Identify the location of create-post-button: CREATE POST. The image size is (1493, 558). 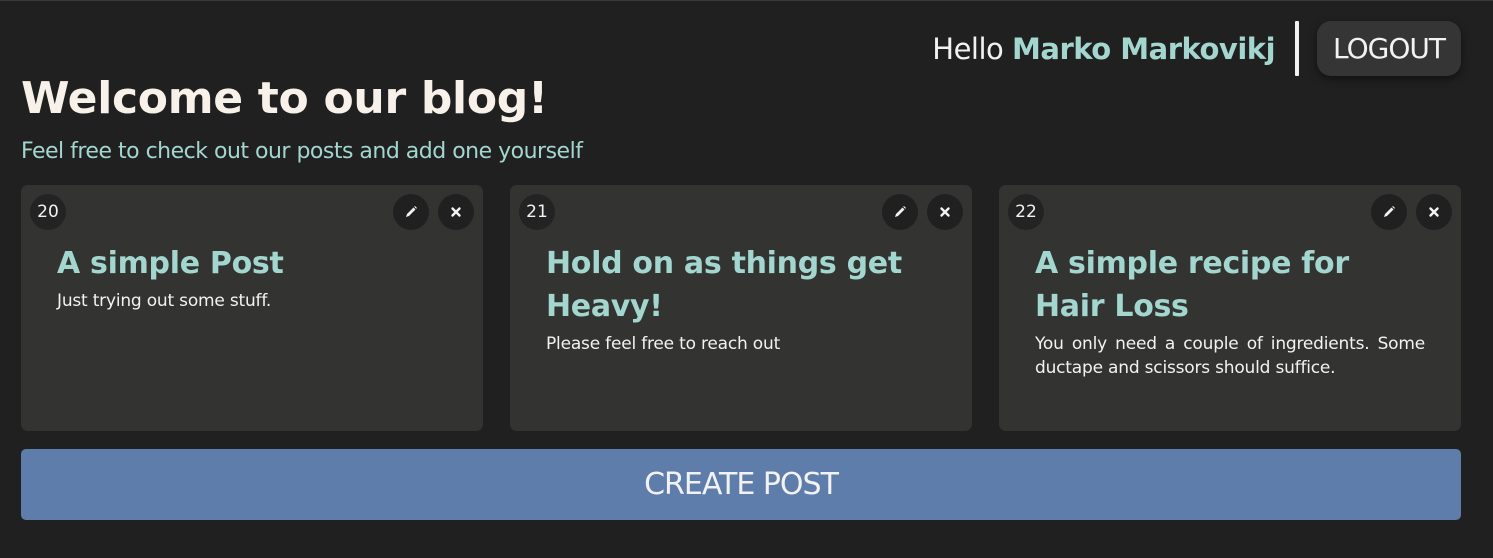
(741, 484).